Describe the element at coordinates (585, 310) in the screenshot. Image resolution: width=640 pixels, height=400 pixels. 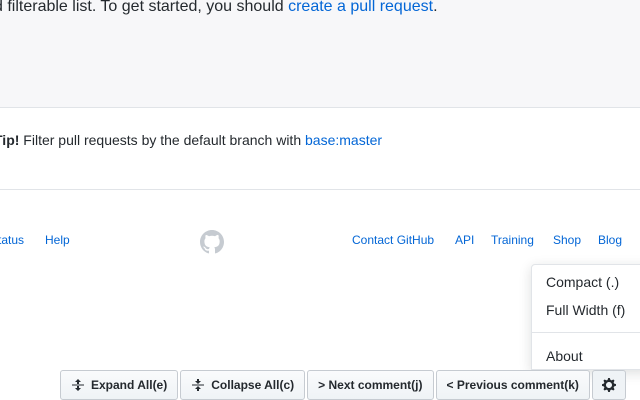
I see `menu-item-full-width: Full Width (f)` at that location.